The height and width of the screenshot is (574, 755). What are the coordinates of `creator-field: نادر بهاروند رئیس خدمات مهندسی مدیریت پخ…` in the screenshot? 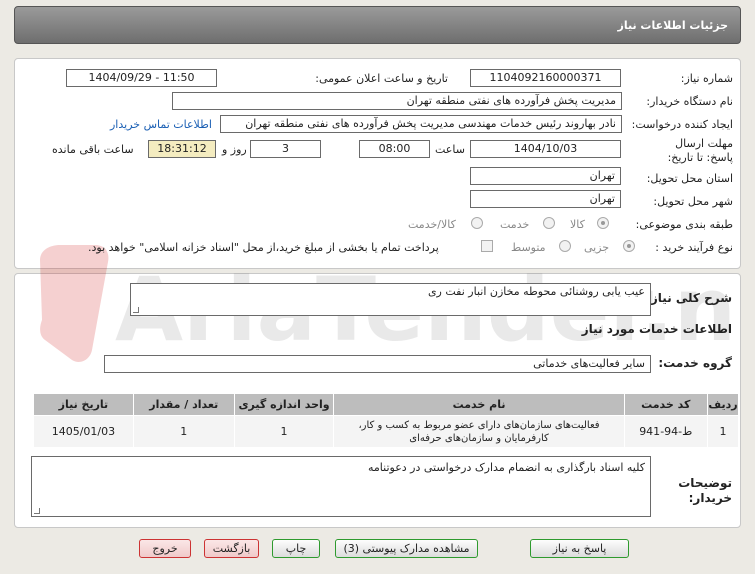 It's located at (421, 124).